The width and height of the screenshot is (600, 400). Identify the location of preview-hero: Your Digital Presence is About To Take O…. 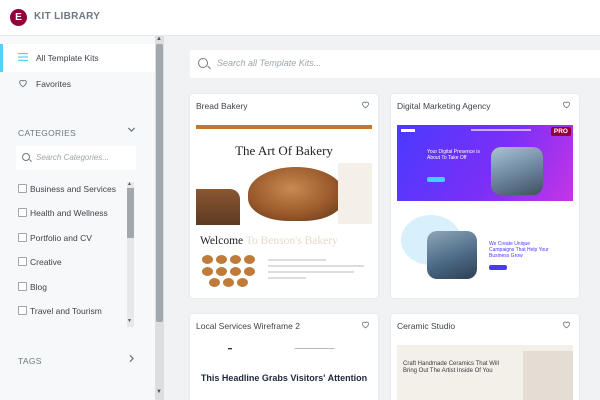
(485, 163).